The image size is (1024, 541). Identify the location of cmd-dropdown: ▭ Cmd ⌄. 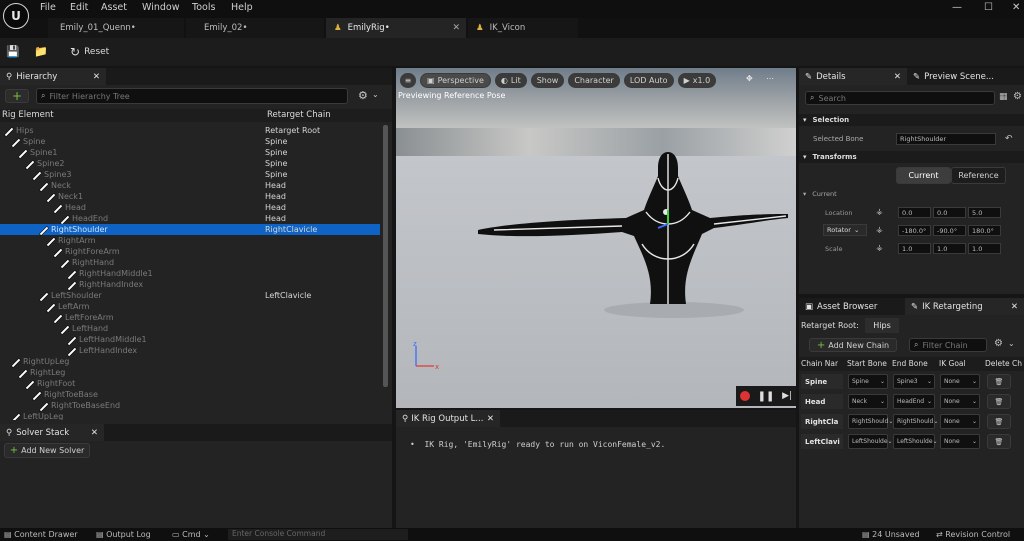
(191, 534).